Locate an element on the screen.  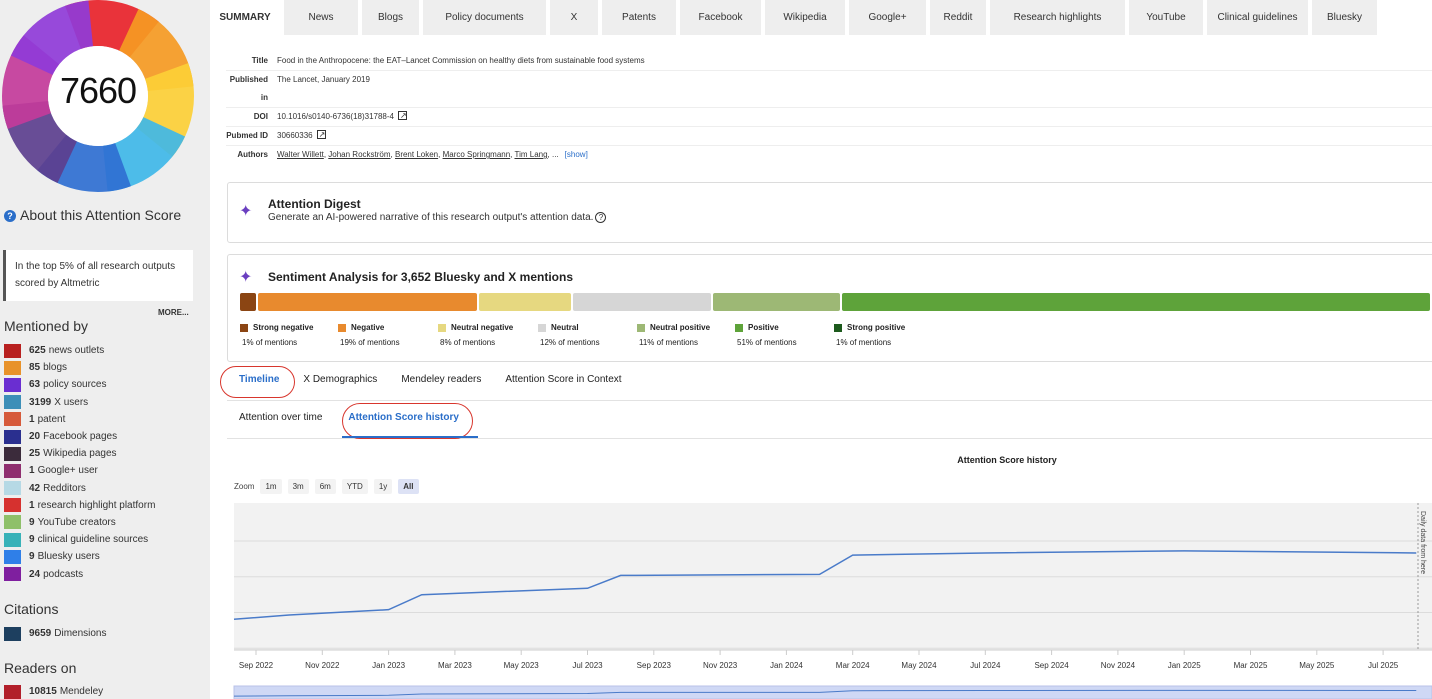
range-navigator is located at coordinates (832, 692).